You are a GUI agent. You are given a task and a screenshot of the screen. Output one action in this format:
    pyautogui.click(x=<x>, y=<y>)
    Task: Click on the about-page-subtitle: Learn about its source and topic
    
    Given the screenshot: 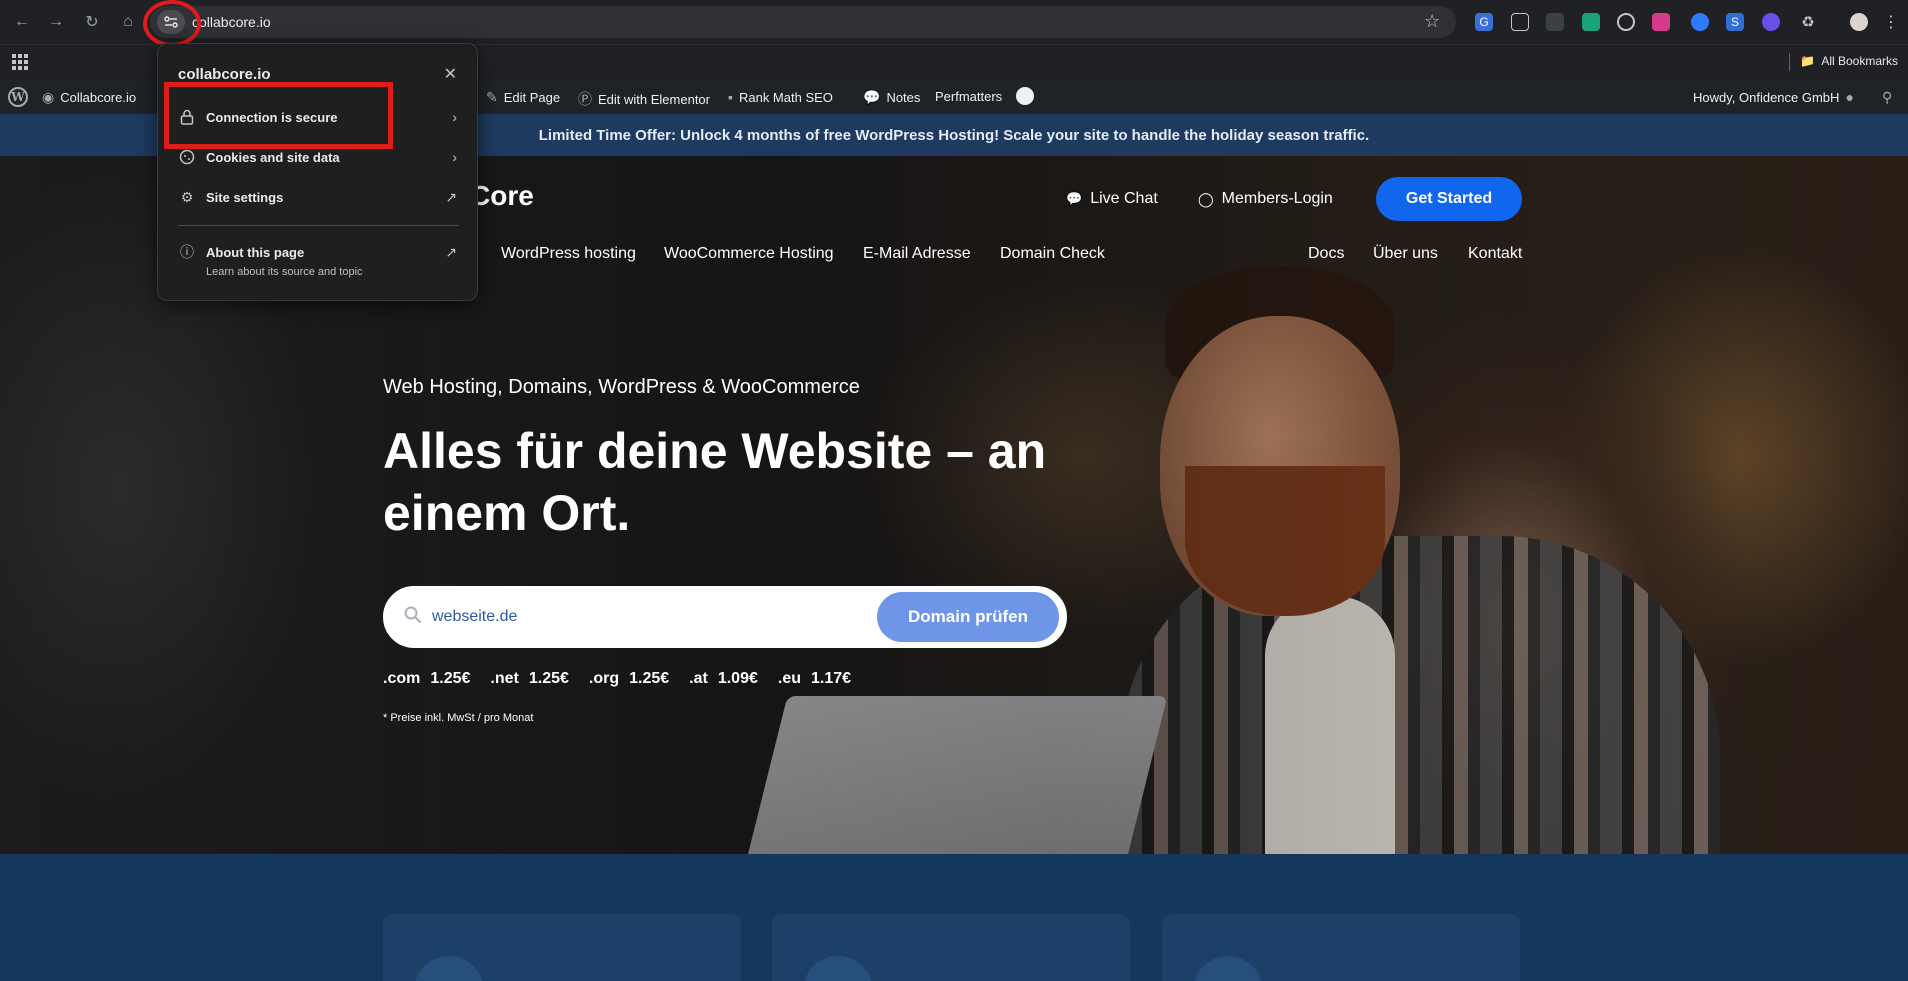 What is the action you would take?
    pyautogui.click(x=284, y=272)
    